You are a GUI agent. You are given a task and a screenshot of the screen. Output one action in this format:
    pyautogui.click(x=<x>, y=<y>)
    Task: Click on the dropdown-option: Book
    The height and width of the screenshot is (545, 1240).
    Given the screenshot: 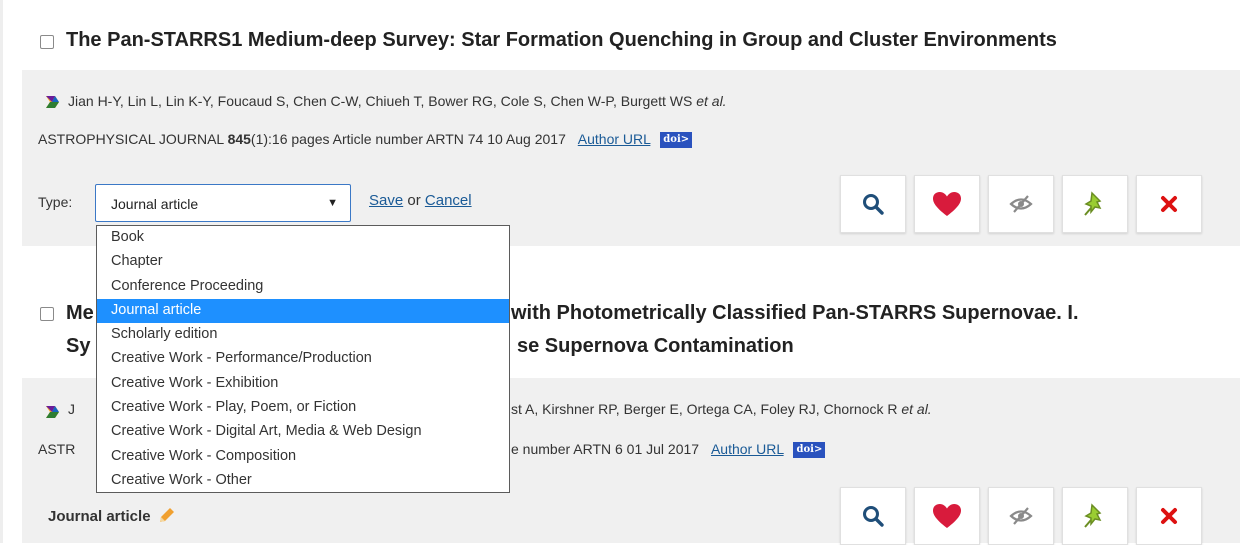 What is the action you would take?
    pyautogui.click(x=303, y=238)
    